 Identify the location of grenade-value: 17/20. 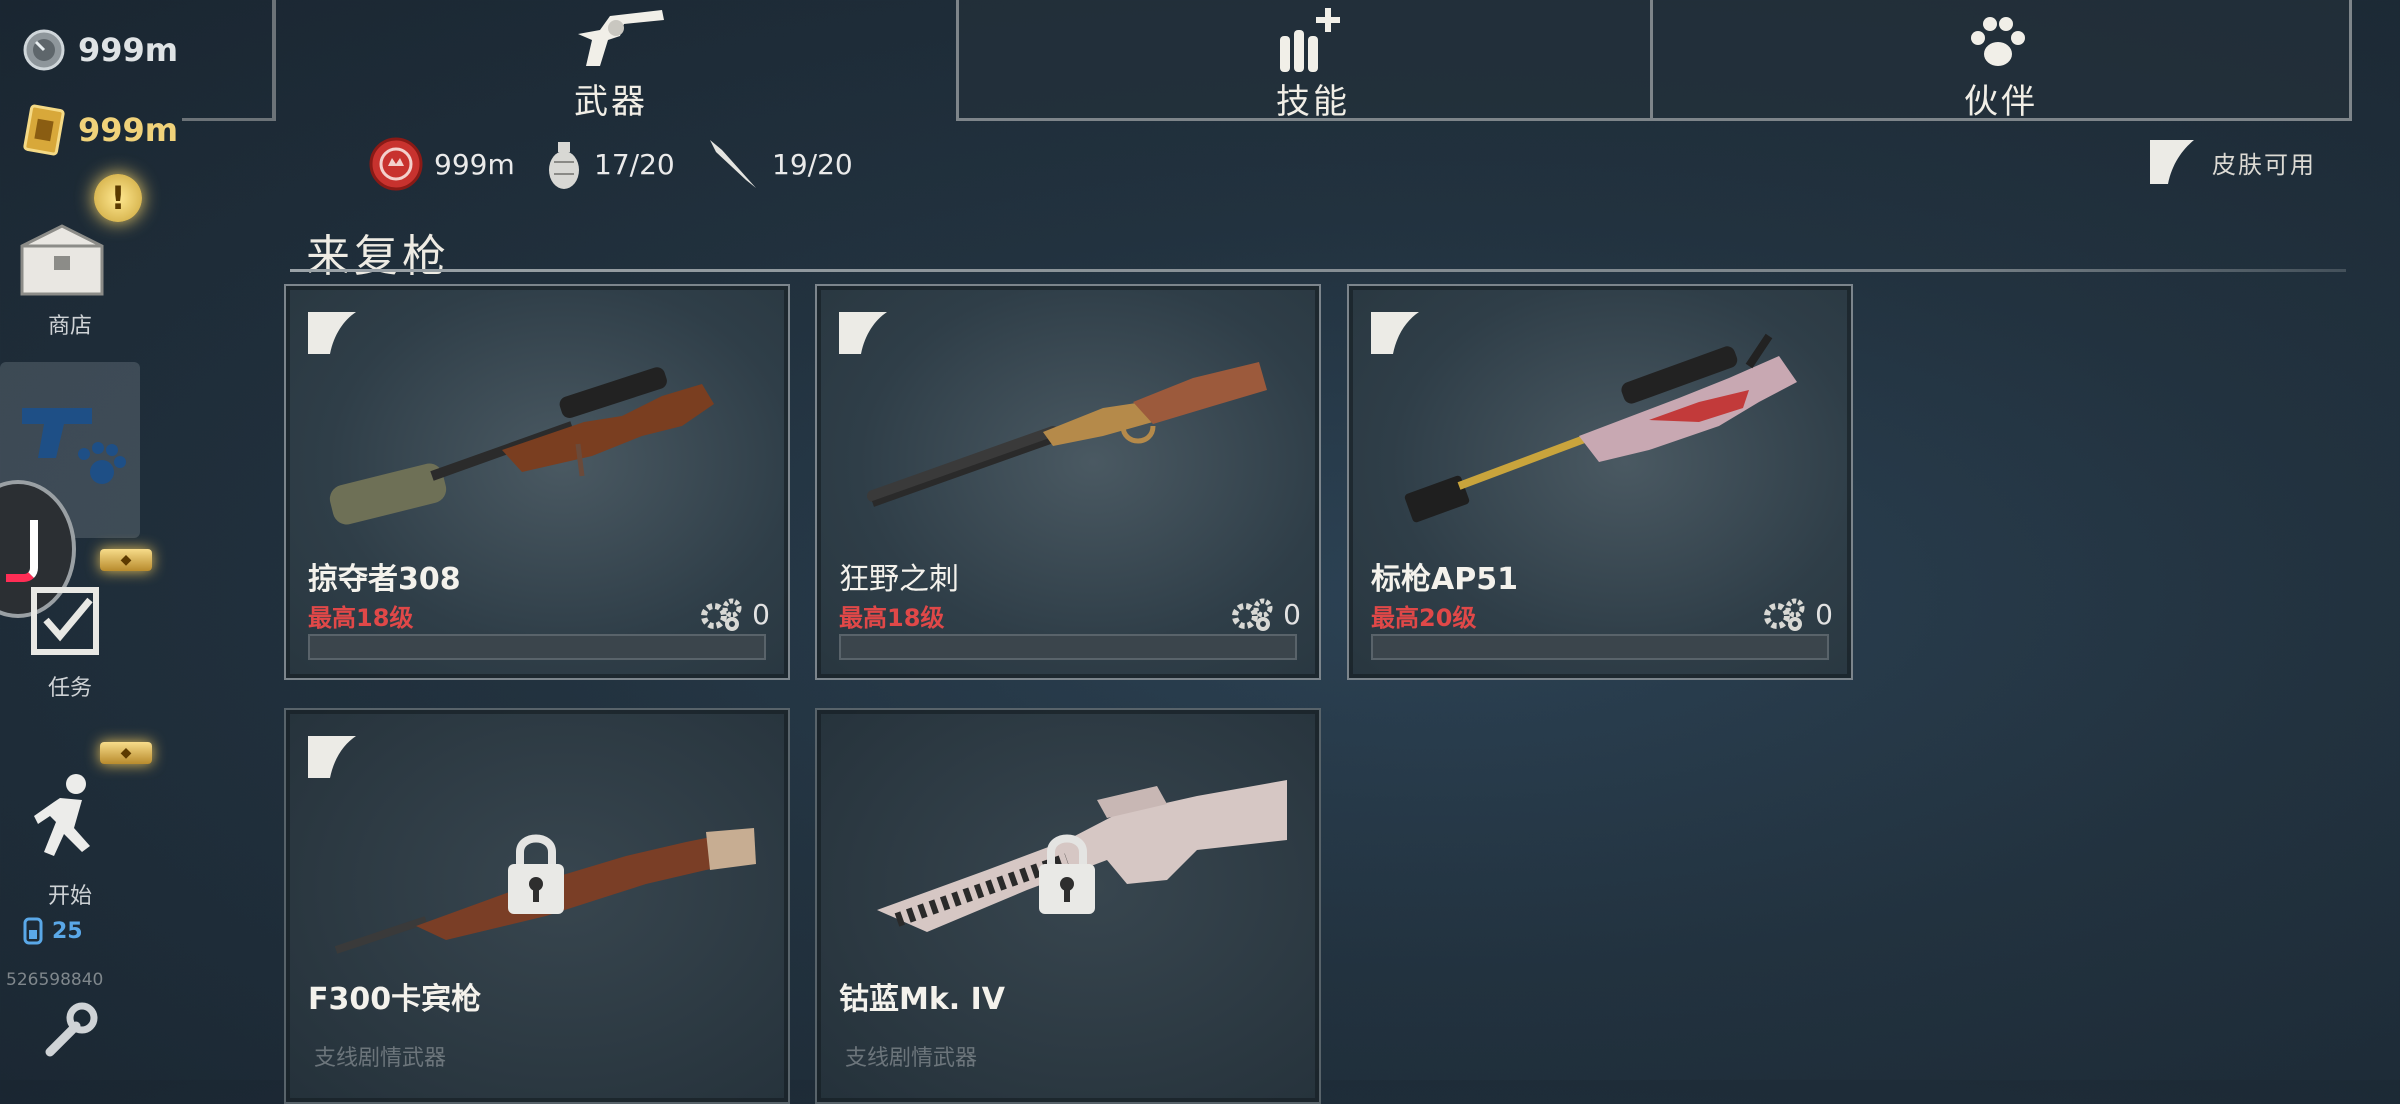
(634, 164).